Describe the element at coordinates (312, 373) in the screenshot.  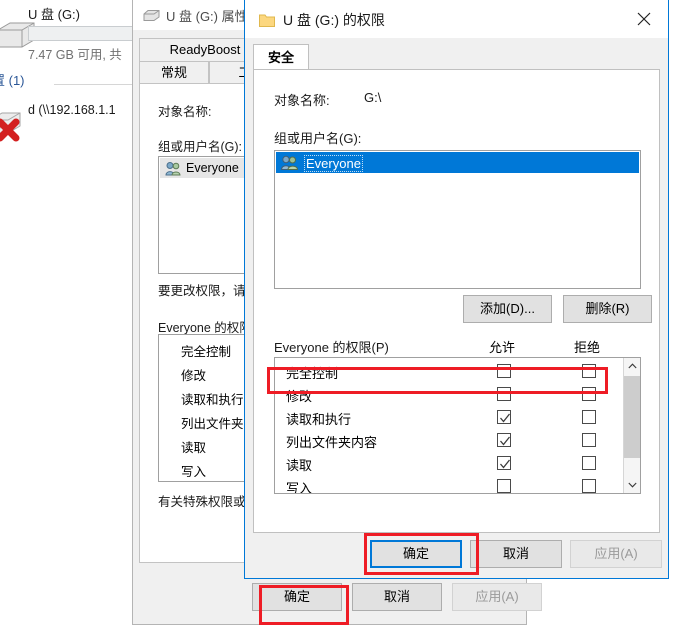
I see `table-row-label: 完全控制` at that location.